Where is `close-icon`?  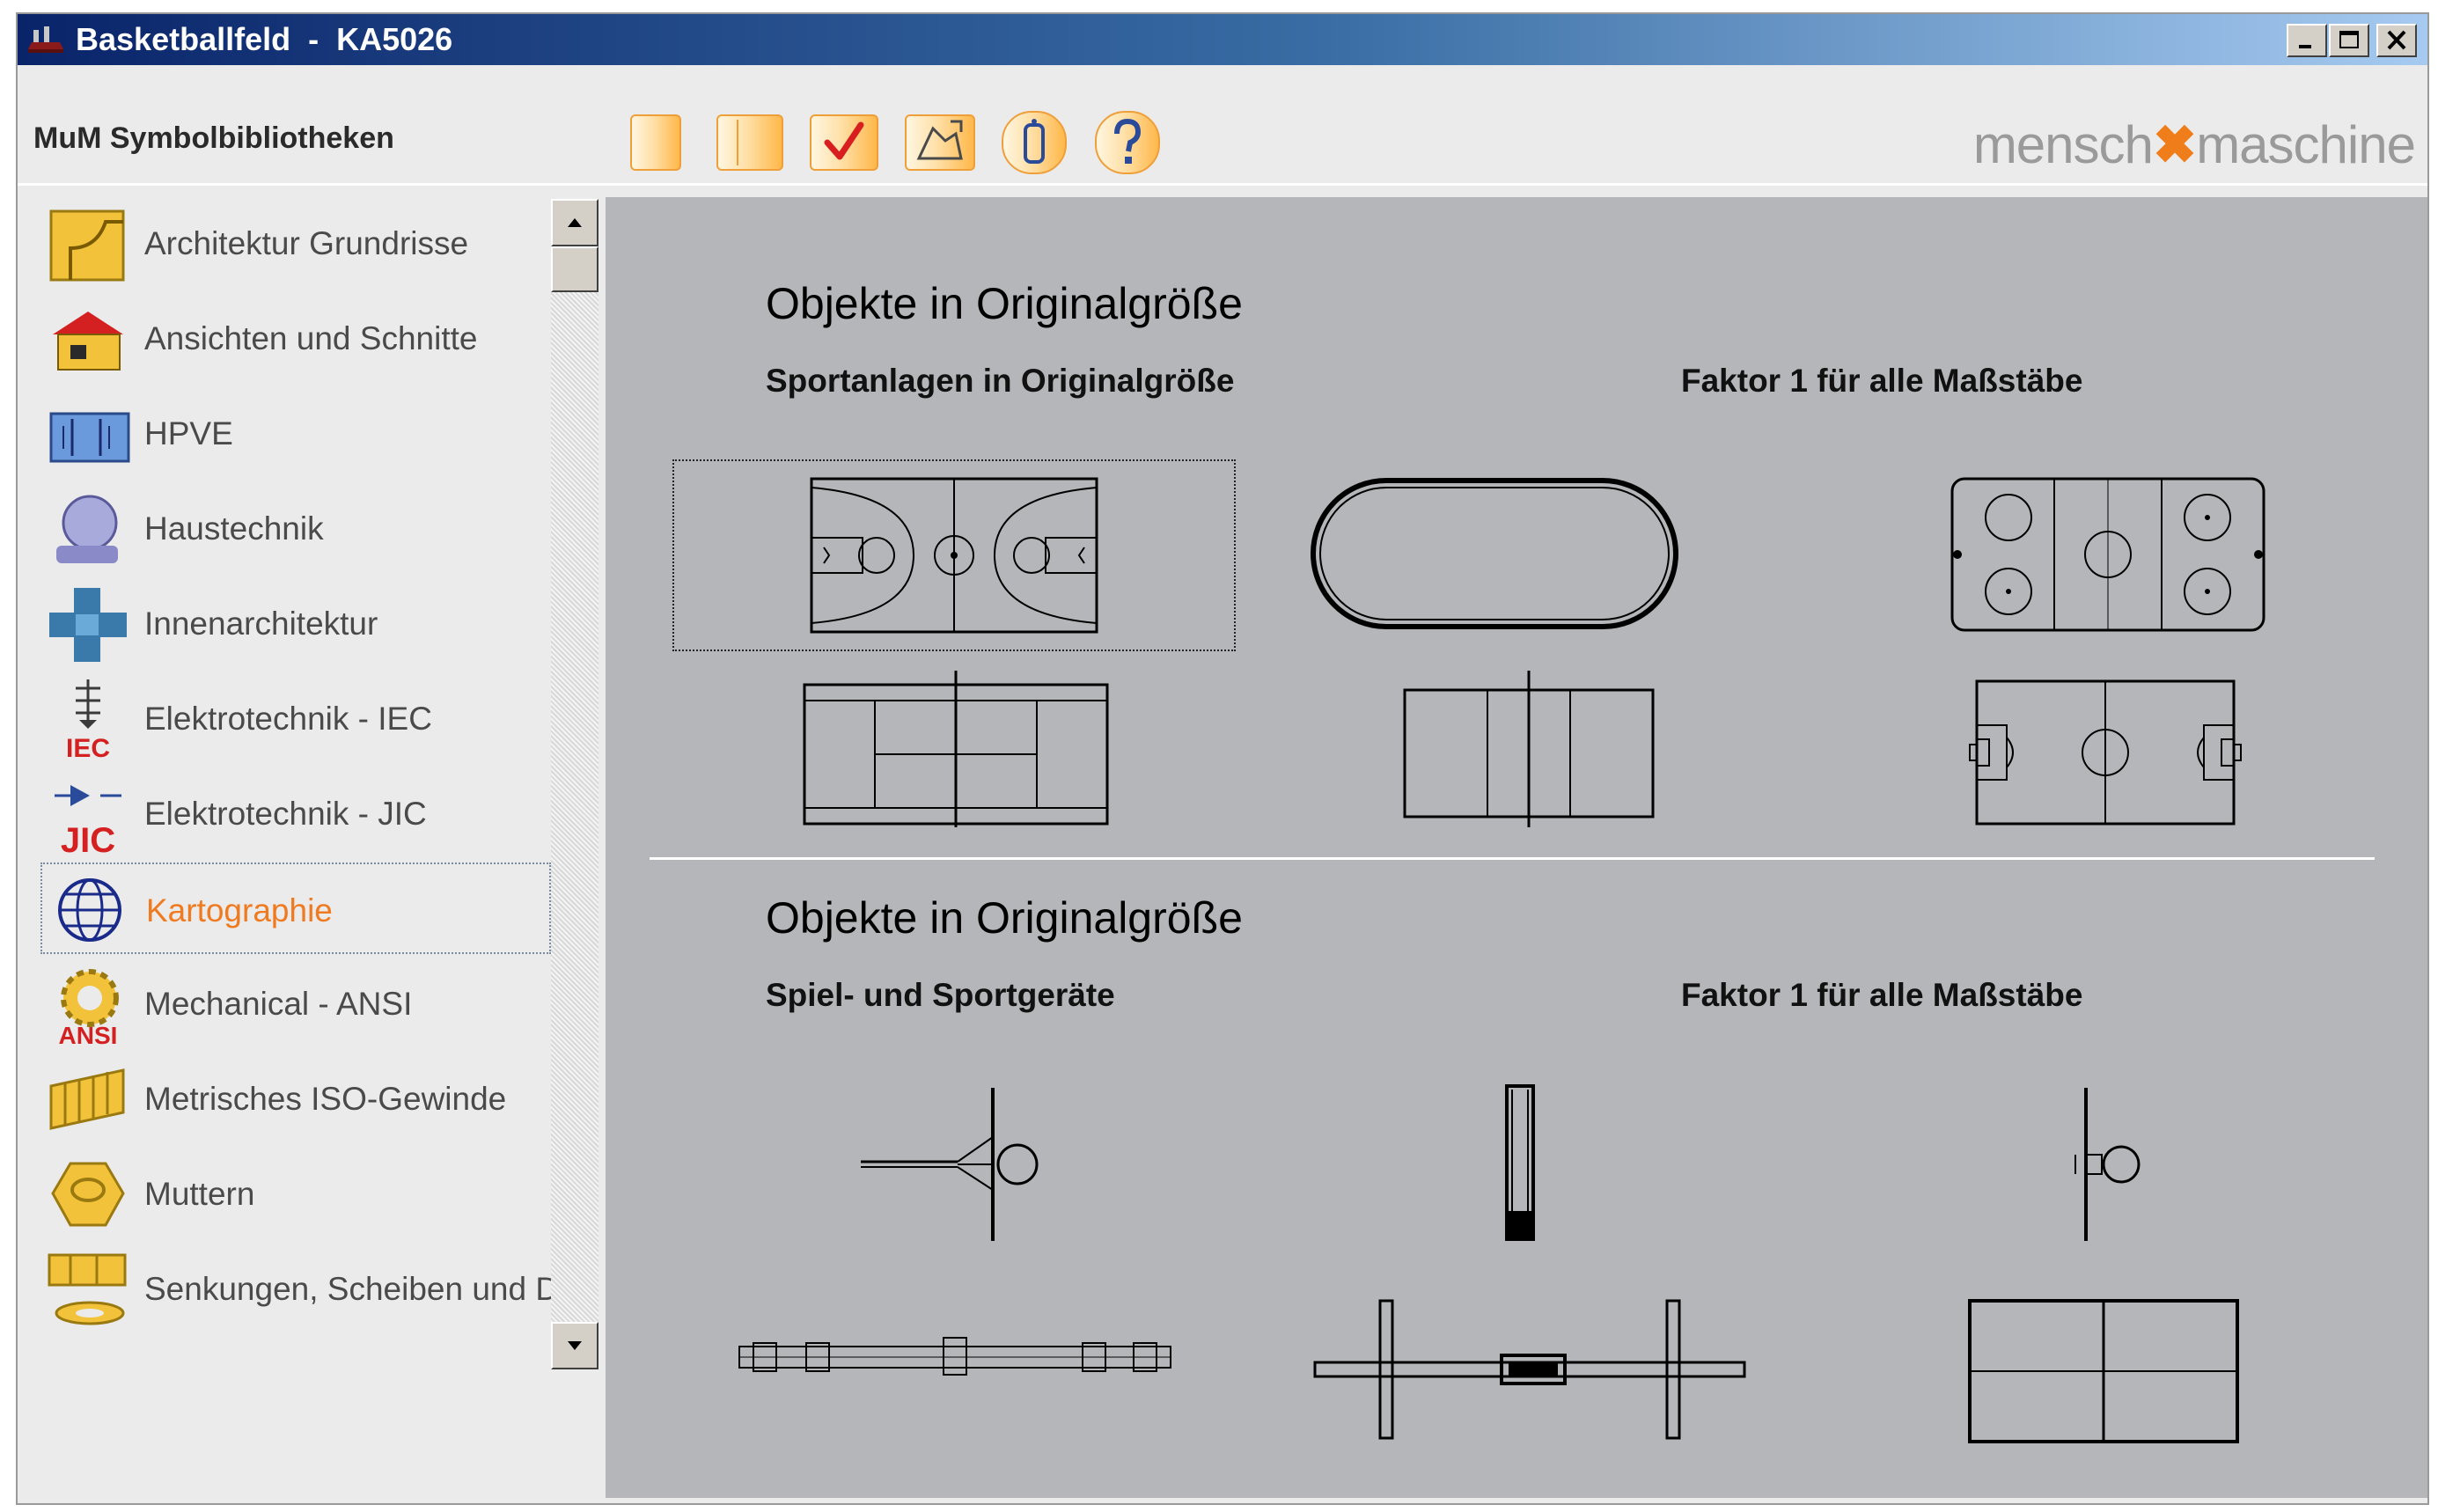
close-icon is located at coordinates (2396, 40).